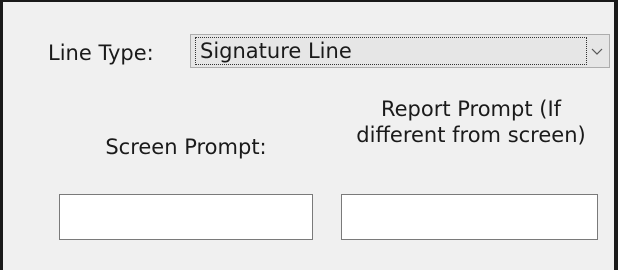 This screenshot has width=620, height=270. What do you see at coordinates (186, 147) in the screenshot?
I see `screen-prompt-label: Screen Prompt:` at bounding box center [186, 147].